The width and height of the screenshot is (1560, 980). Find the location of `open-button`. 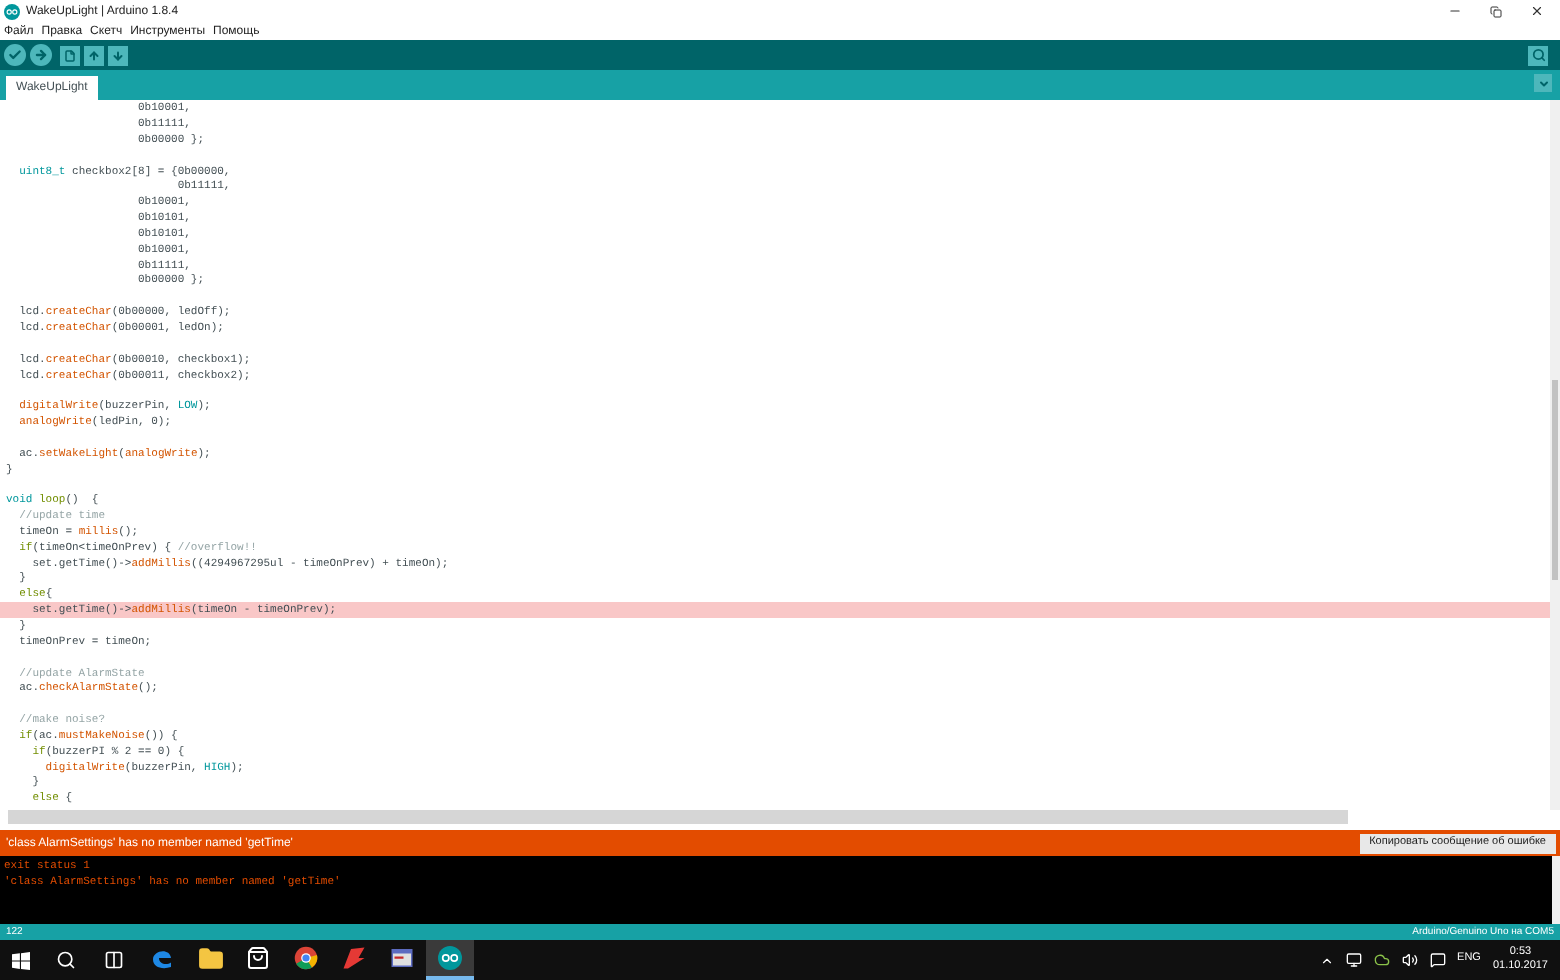

open-button is located at coordinates (94, 55).